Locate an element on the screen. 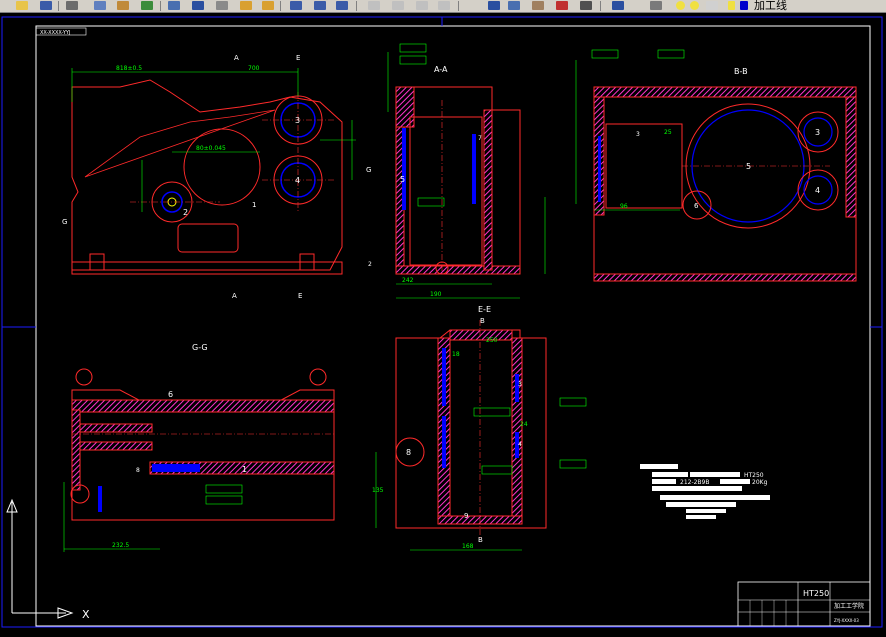 This screenshot has height=637, width=886. bb-bore is located at coordinates (599, 169).